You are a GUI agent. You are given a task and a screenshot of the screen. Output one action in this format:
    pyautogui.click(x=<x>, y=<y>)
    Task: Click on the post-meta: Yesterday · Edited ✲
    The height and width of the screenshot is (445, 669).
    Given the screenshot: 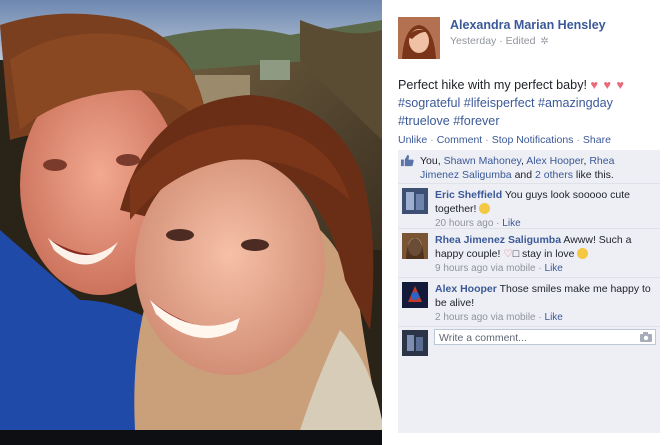 What is the action you would take?
    pyautogui.click(x=499, y=41)
    